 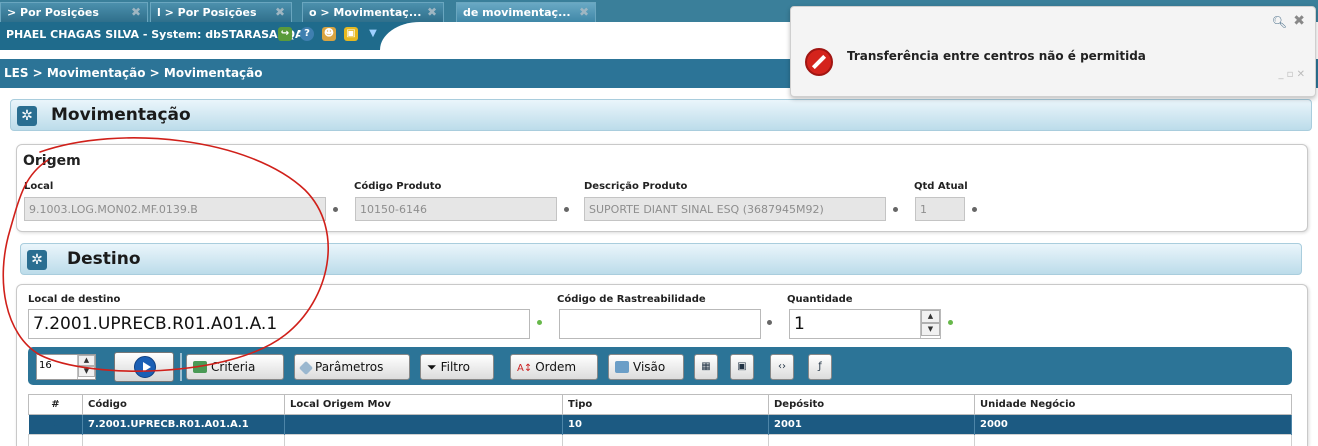 I want to click on descricao-produto-field: SUPORTE DIANT SINAL ESQ (3687945M92), so click(x=735, y=209).